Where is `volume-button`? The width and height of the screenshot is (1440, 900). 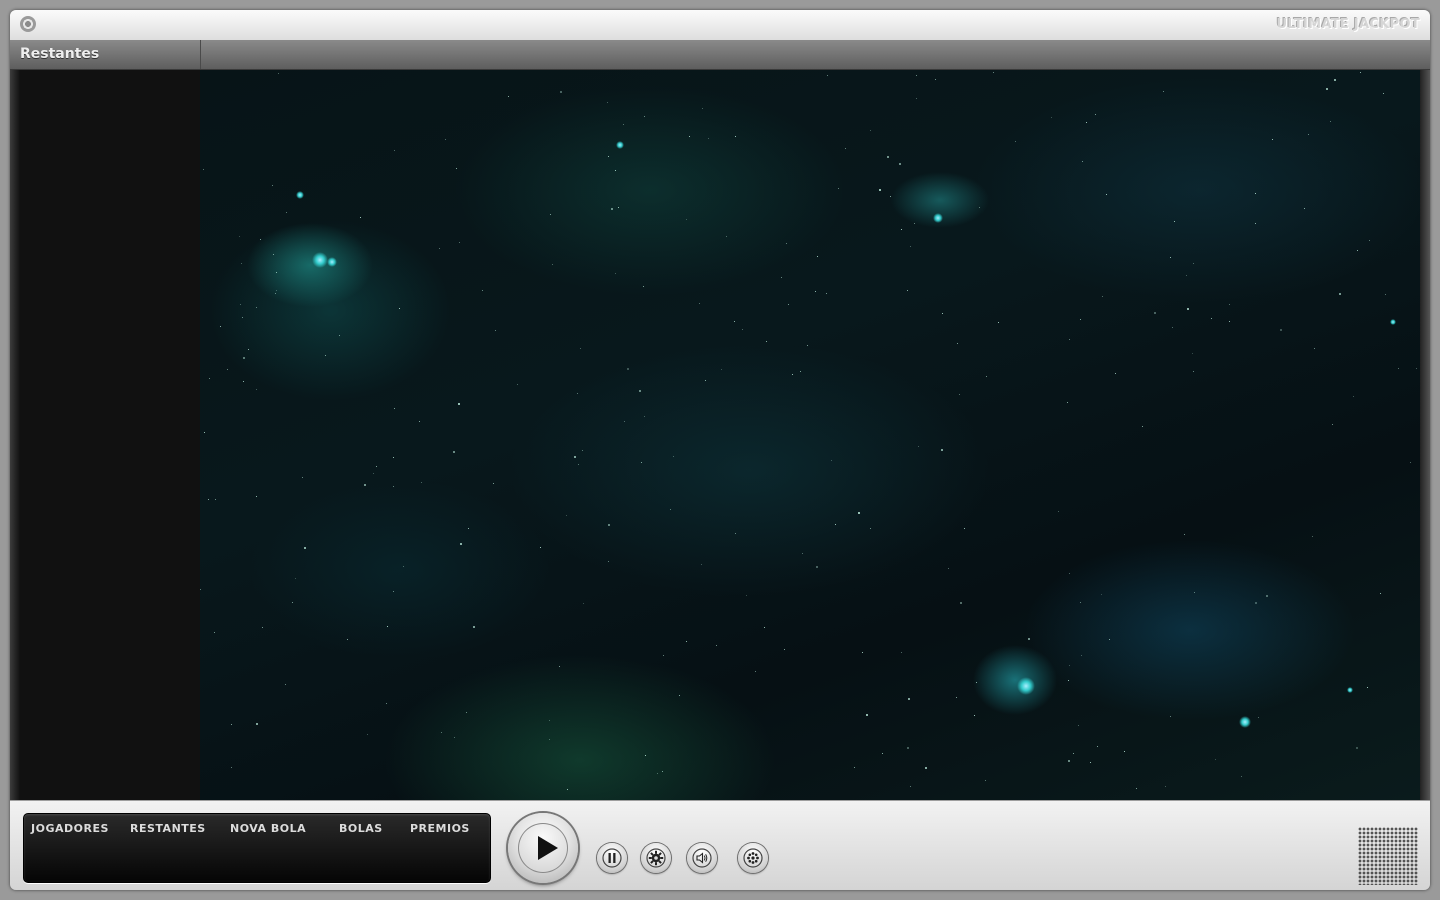
volume-button is located at coordinates (702, 858).